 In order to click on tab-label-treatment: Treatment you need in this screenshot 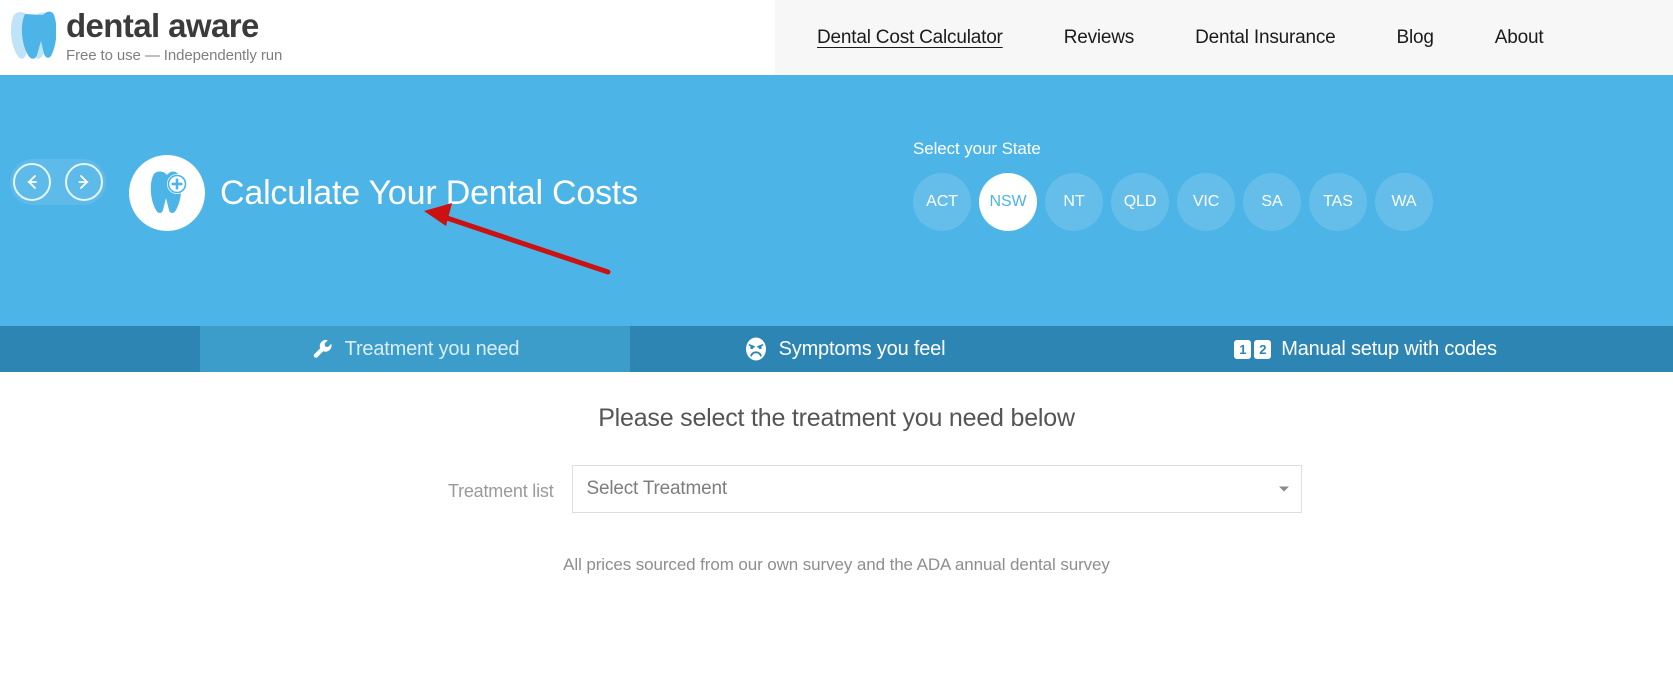, I will do `click(432, 348)`.